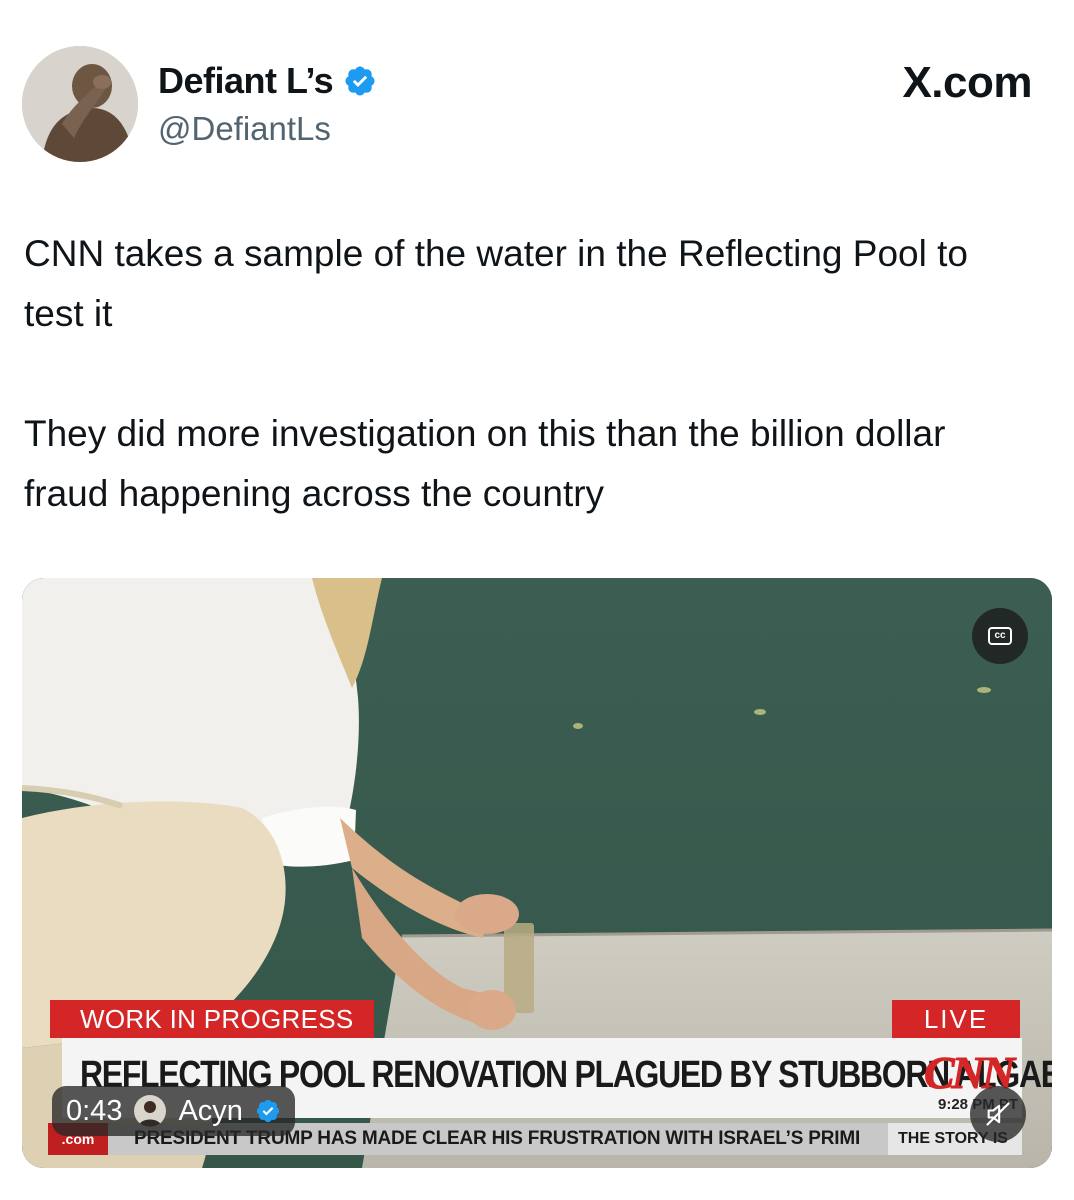 The width and height of the screenshot is (1074, 1200). Describe the element at coordinates (212, 1019) in the screenshot. I see `chyron-tag: WORK IN PROGRESS` at that location.